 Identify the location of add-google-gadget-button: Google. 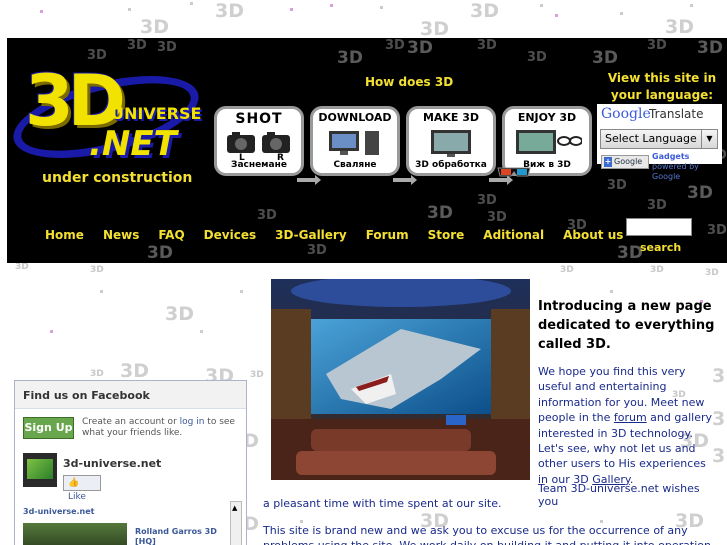
(625, 162).